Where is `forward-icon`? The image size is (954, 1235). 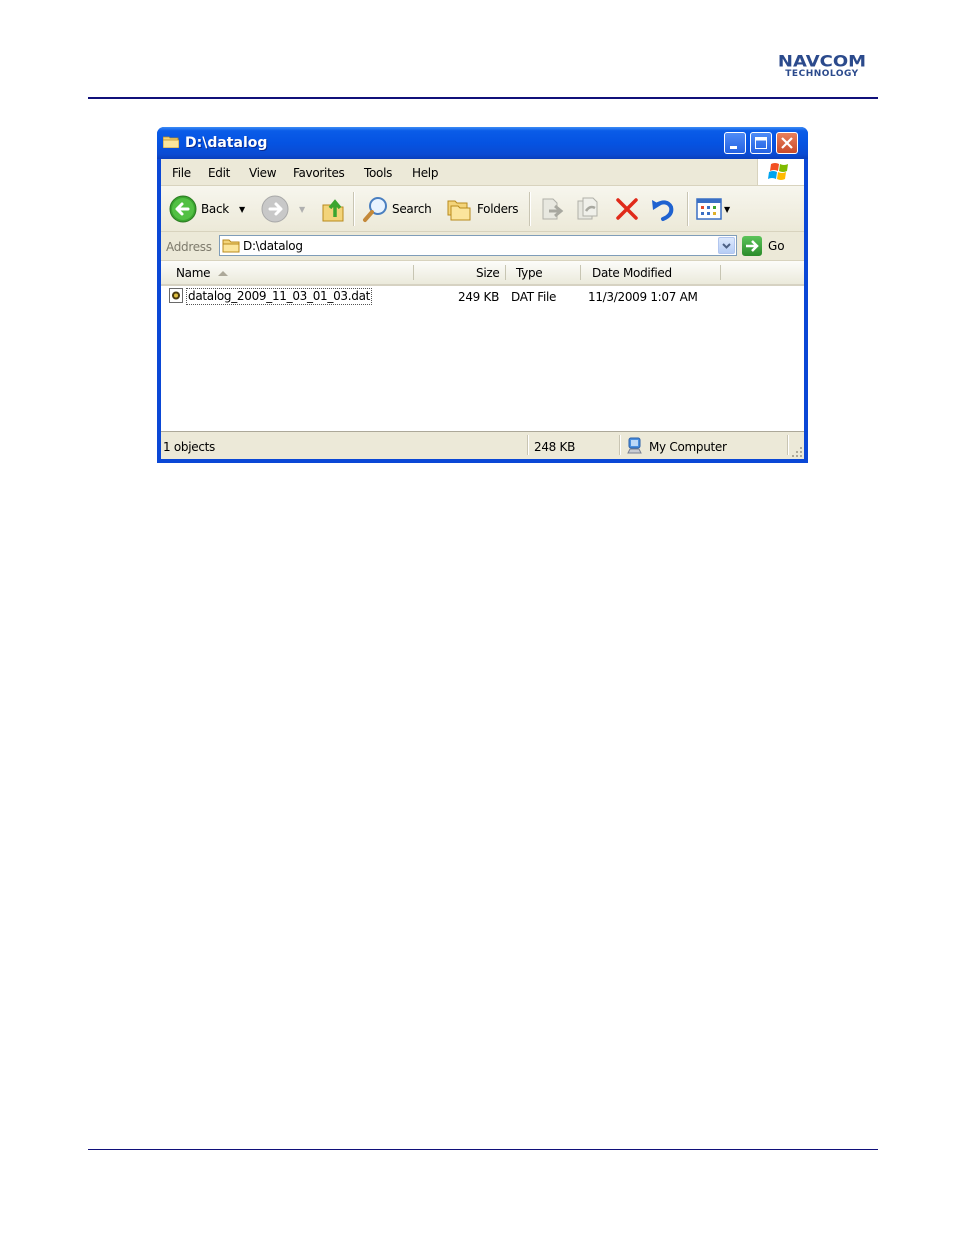
forward-icon is located at coordinates (275, 209).